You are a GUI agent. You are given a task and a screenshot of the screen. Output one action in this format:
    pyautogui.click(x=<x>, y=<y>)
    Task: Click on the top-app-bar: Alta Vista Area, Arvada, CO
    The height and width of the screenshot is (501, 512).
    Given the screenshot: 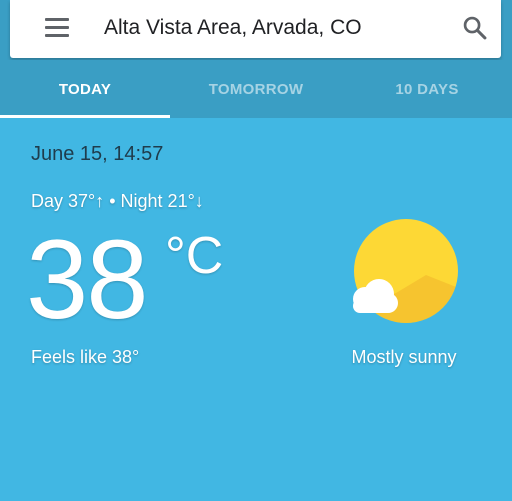 What is the action you would take?
    pyautogui.click(x=256, y=30)
    